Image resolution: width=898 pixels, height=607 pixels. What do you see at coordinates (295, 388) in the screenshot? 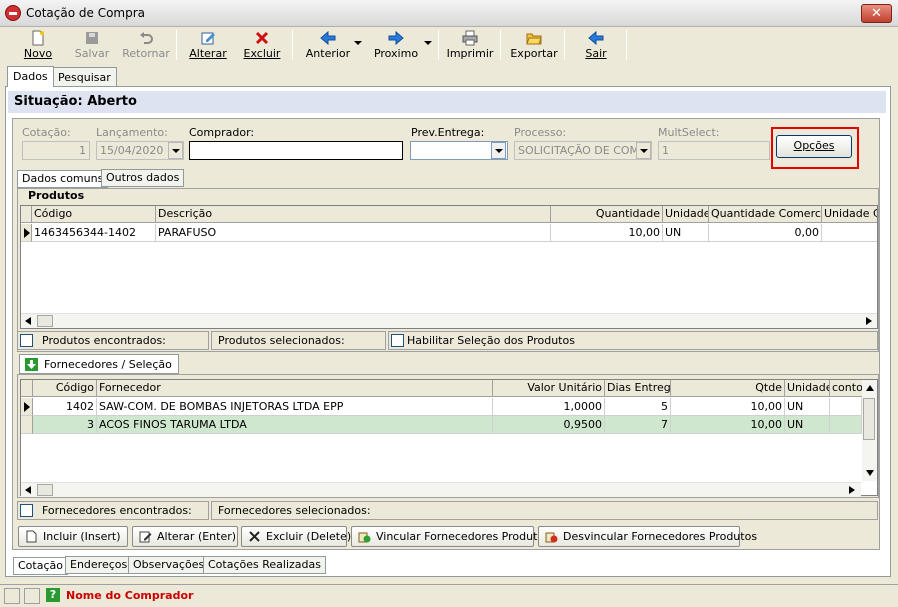
I see `col-fornecedor: Fornecedor` at bounding box center [295, 388].